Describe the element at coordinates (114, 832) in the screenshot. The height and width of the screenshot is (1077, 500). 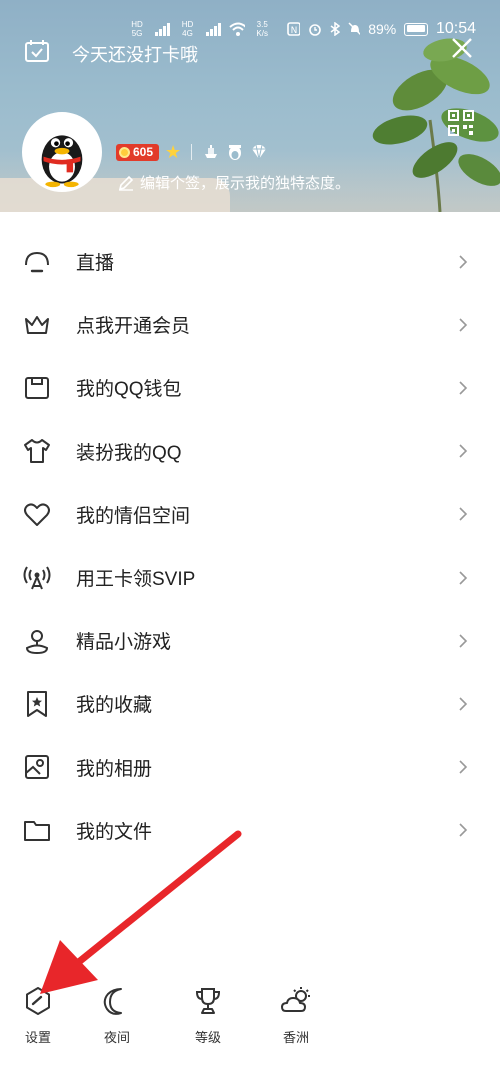
I see `menu-label: 我的文件` at that location.